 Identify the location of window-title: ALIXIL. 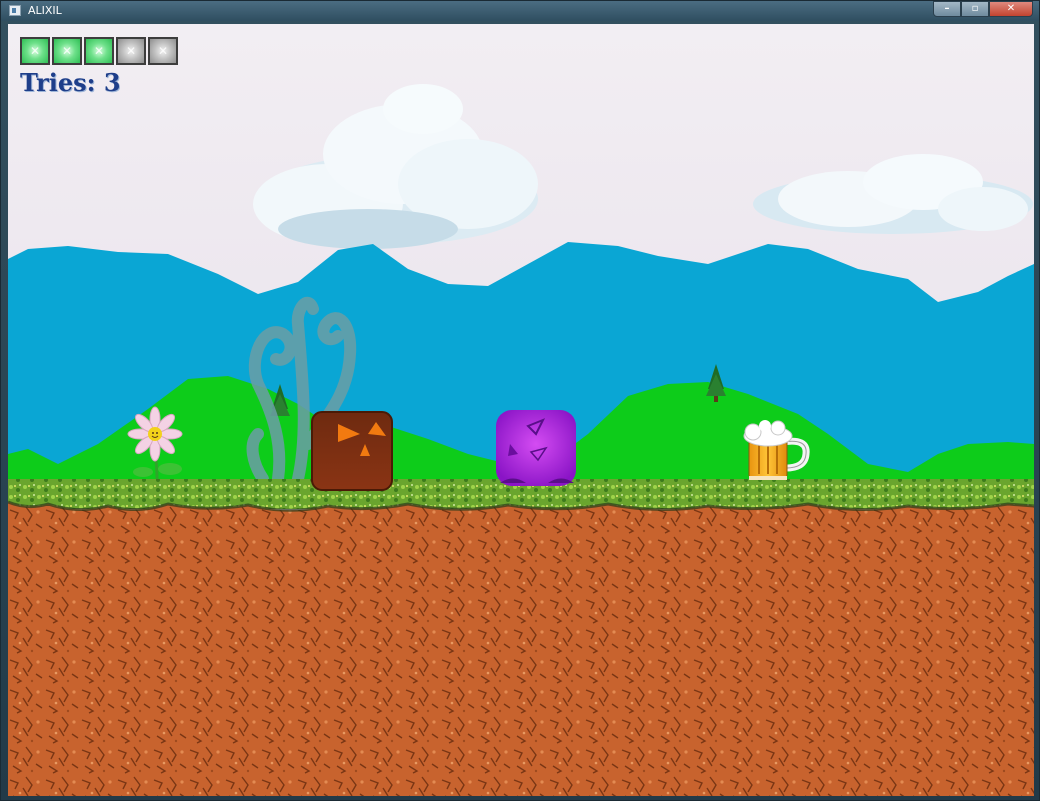
(45, 10).